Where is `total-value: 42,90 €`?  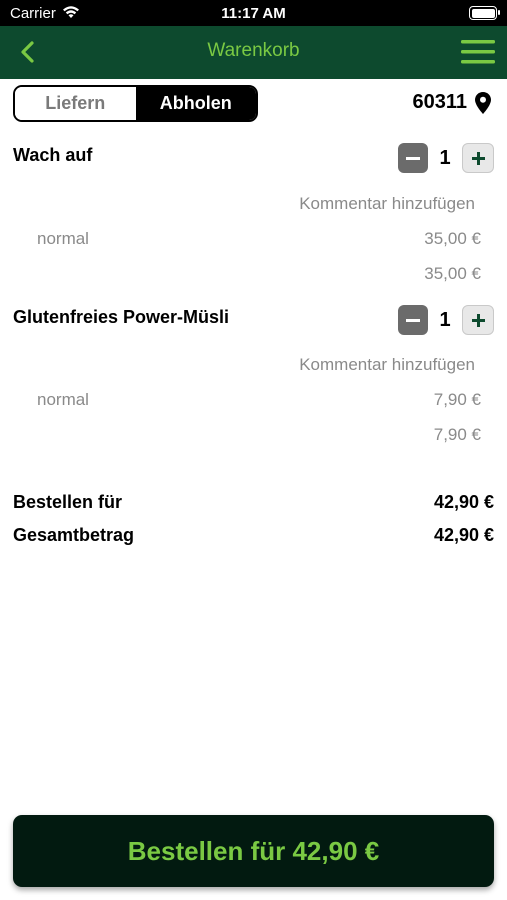
total-value: 42,90 € is located at coordinates (463, 535).